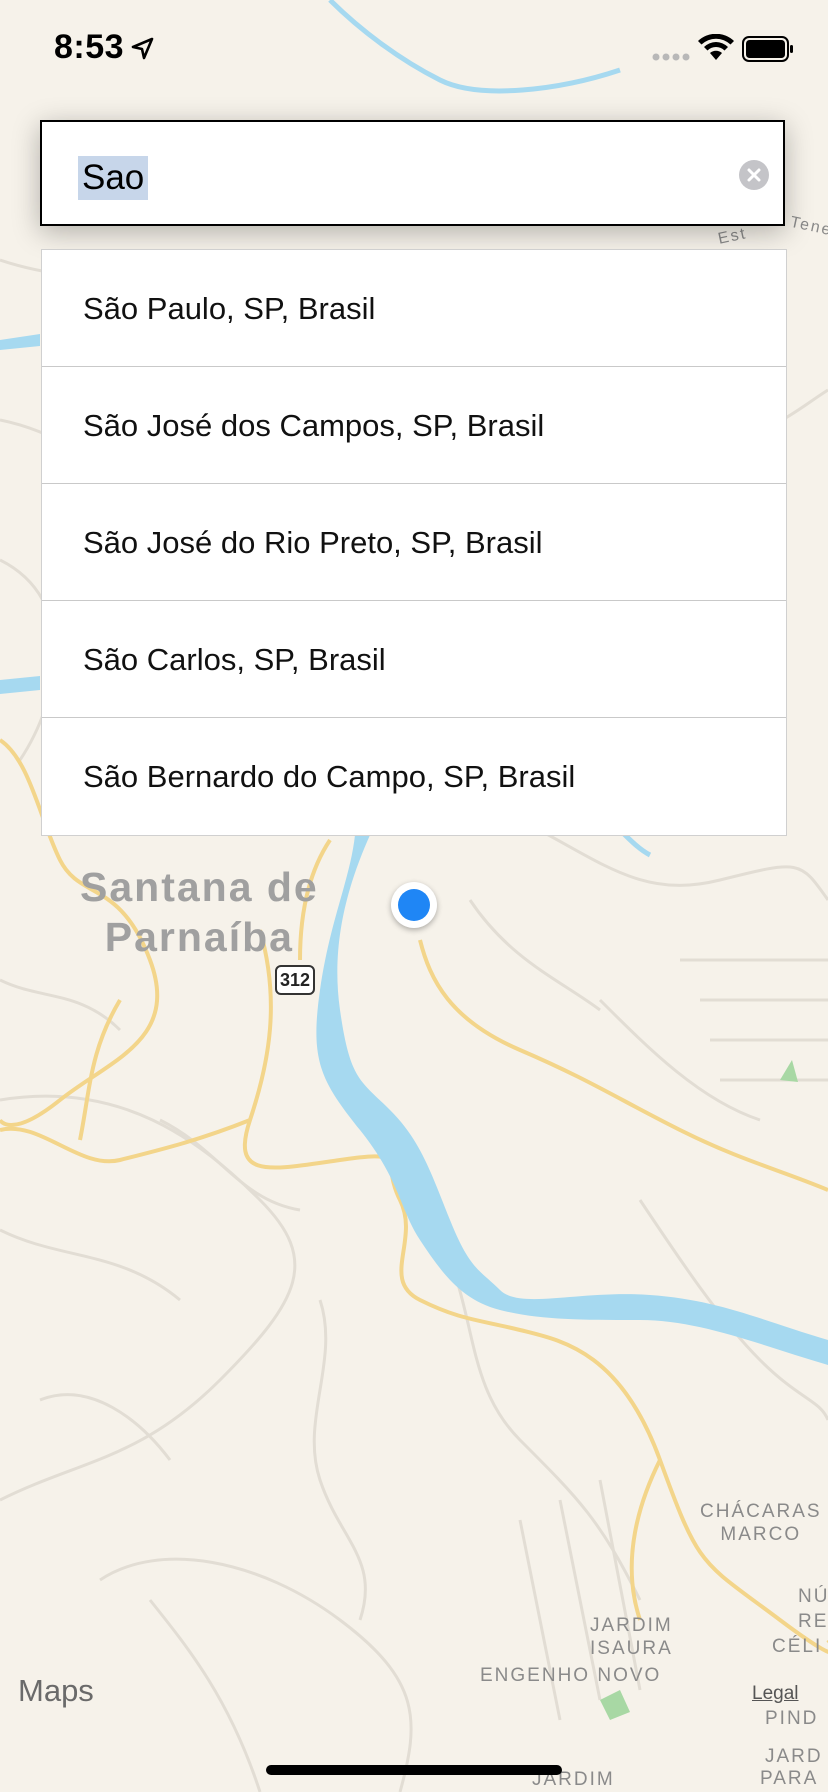 The width and height of the screenshot is (828, 1792). Describe the element at coordinates (794, 1756) in the screenshot. I see `district-partial-jard: JARD` at that location.